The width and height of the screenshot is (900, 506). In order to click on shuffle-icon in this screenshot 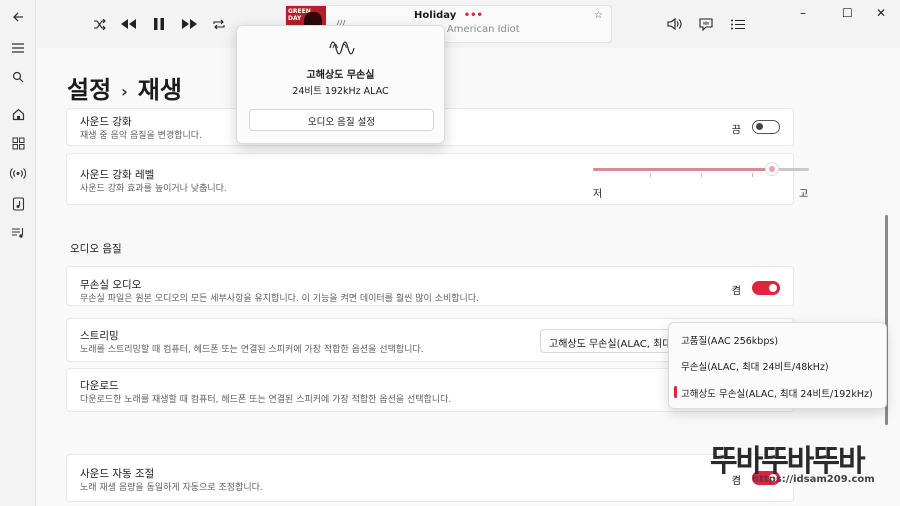, I will do `click(100, 24)`.